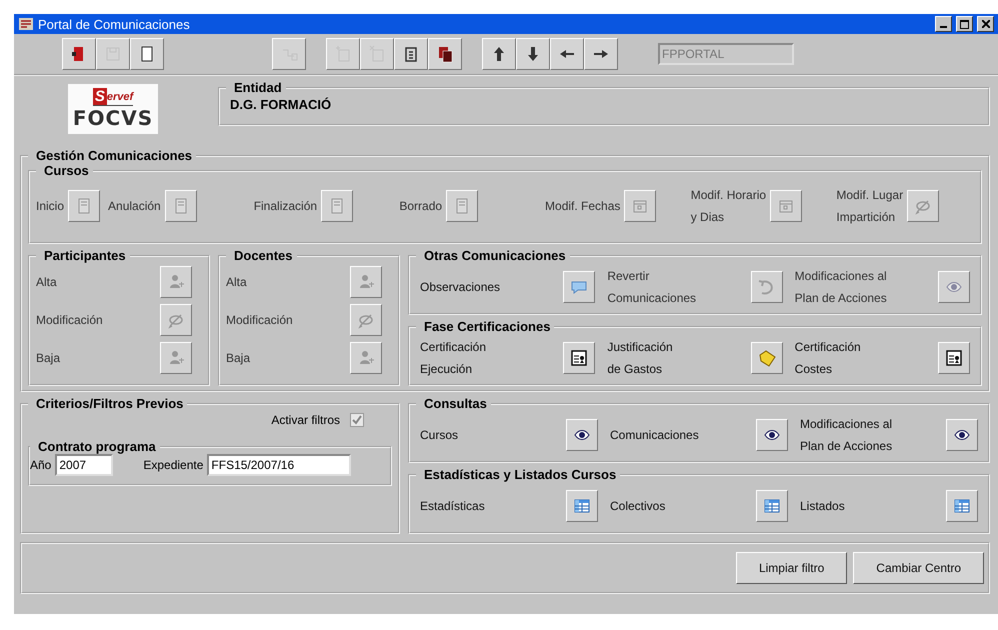 Image resolution: width=998 pixels, height=630 pixels. I want to click on action-label: Modif. Lugar Impartición, so click(870, 206).